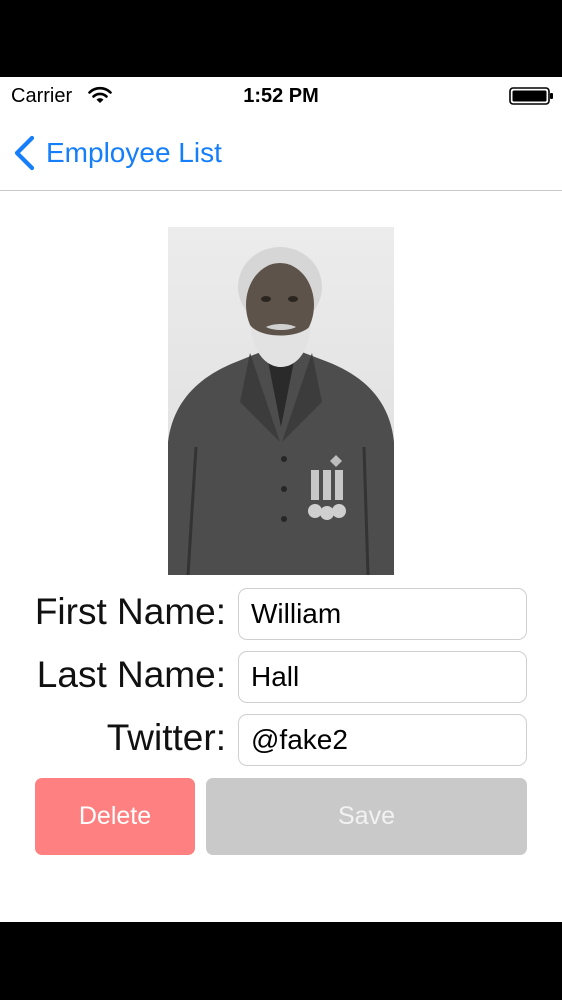  Describe the element at coordinates (134, 152) in the screenshot. I see `back-button-label: Employee List` at that location.